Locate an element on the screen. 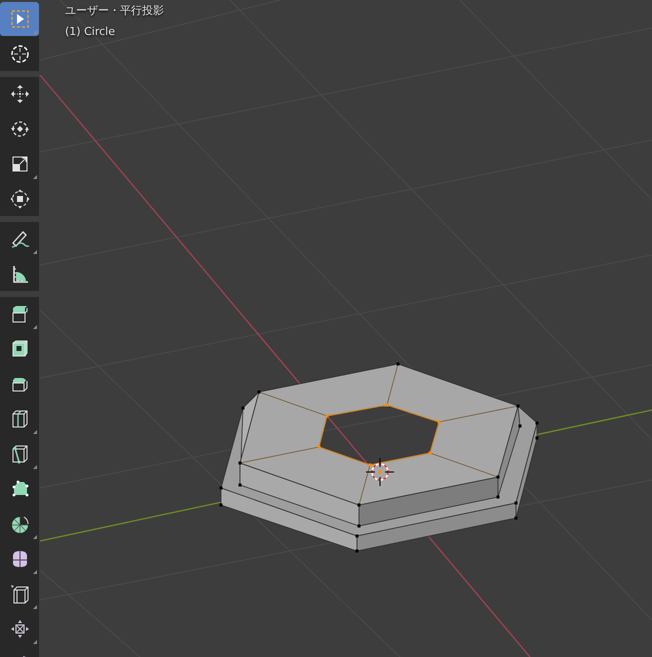 The image size is (652, 657). crosshair-circle-icon is located at coordinates (20, 54).